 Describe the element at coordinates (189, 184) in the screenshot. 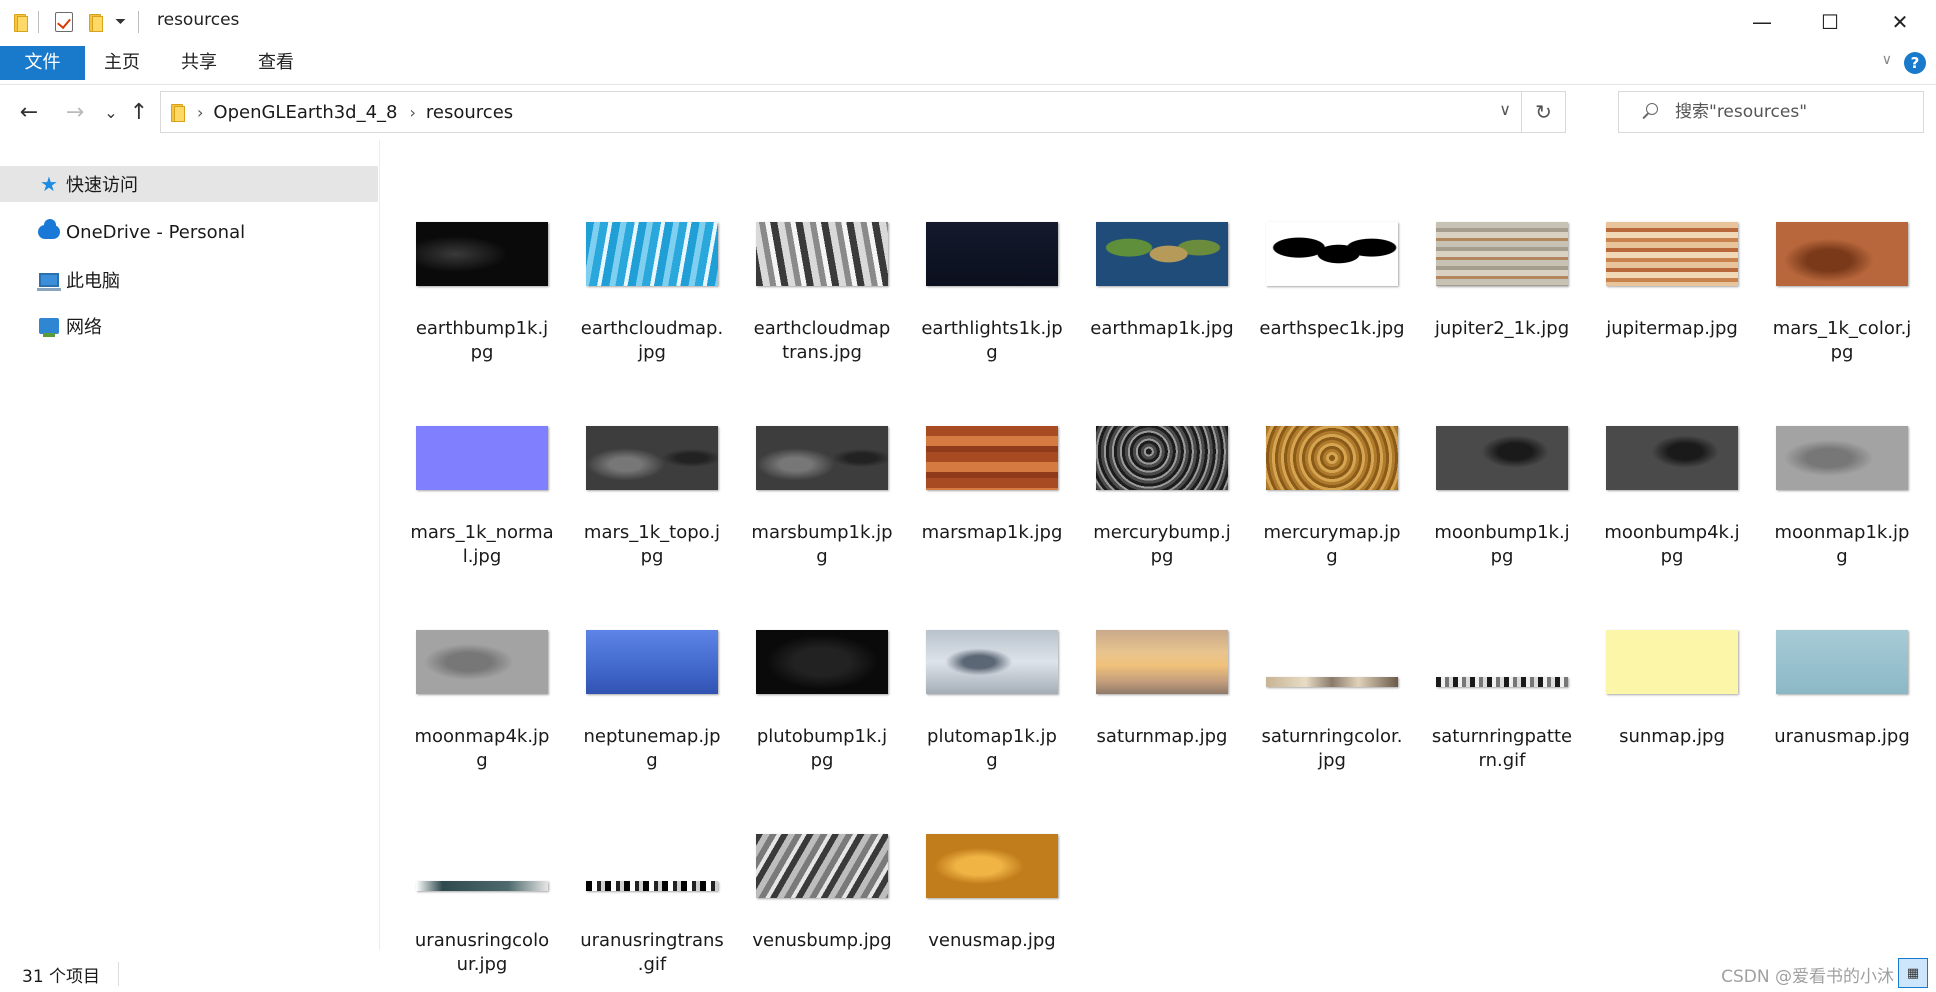

I see `sidebar-item-quick-access: ★ 快速访问` at that location.